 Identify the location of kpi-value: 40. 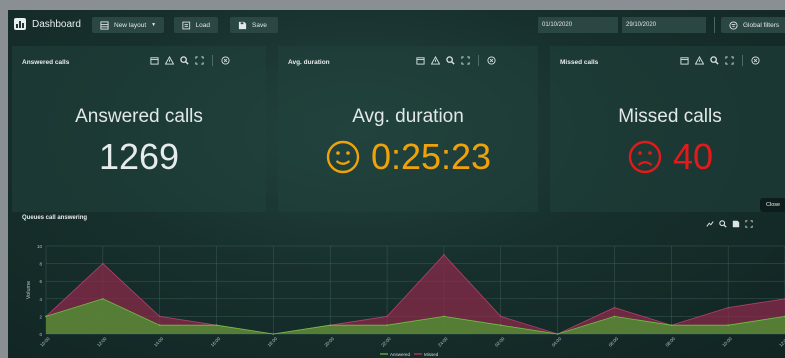
(693, 156).